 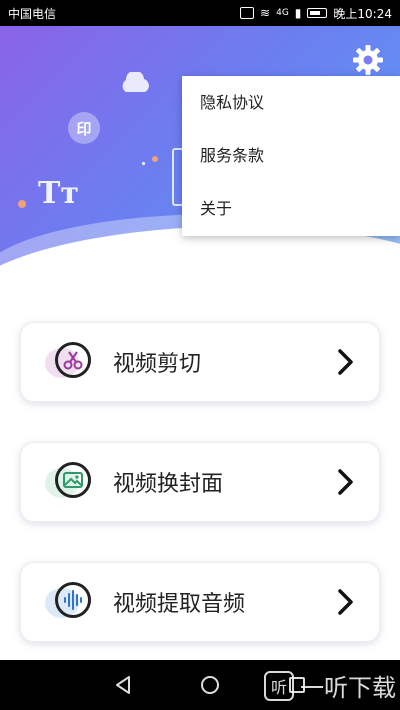 I want to click on print-icon-label: 印, so click(x=84, y=128).